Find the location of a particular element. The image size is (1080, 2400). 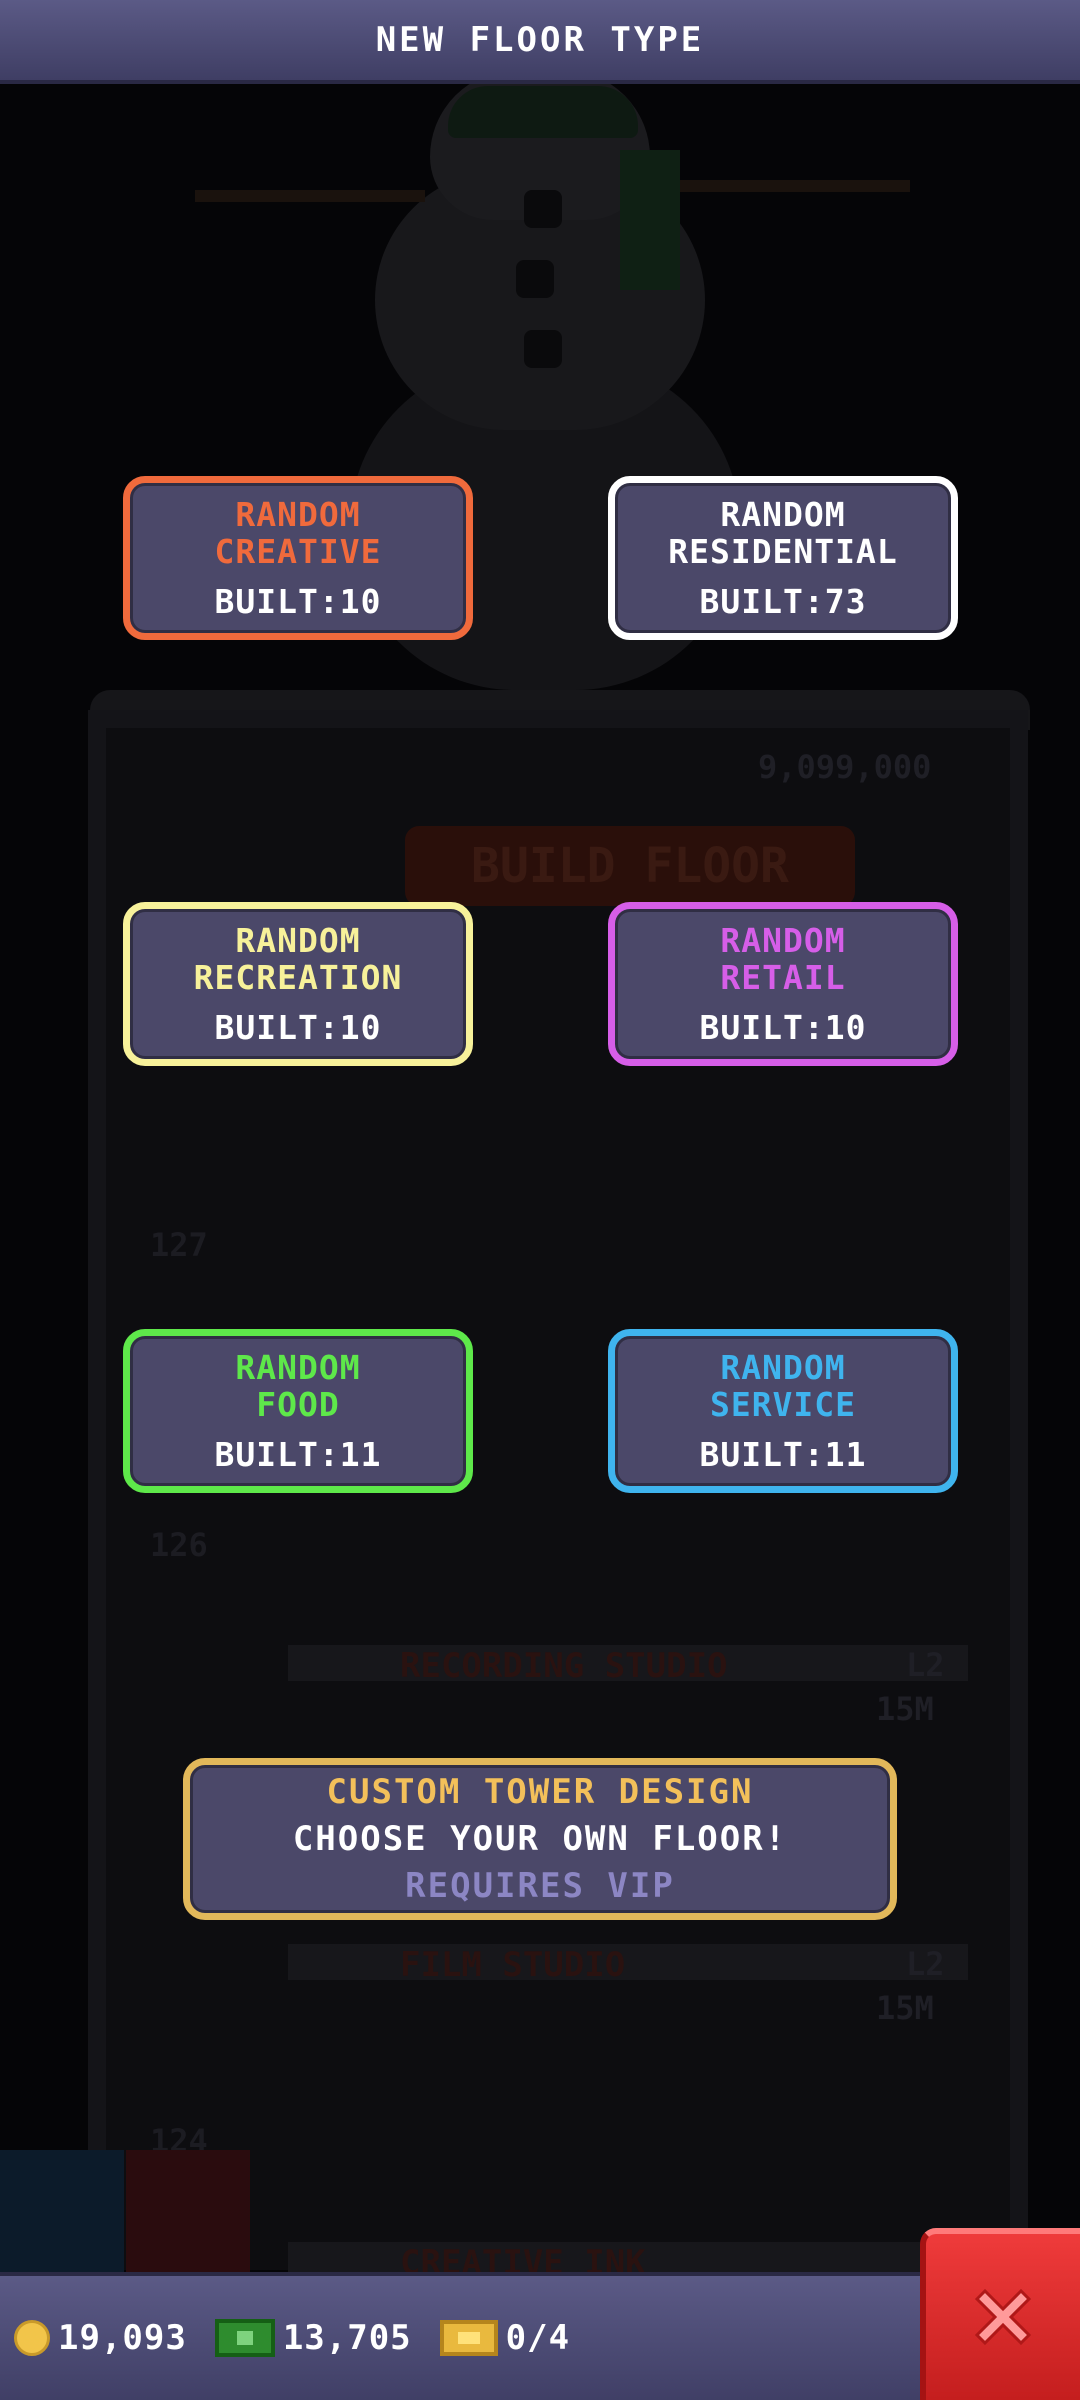

coins-value: 19,093 is located at coordinates (122, 2338).